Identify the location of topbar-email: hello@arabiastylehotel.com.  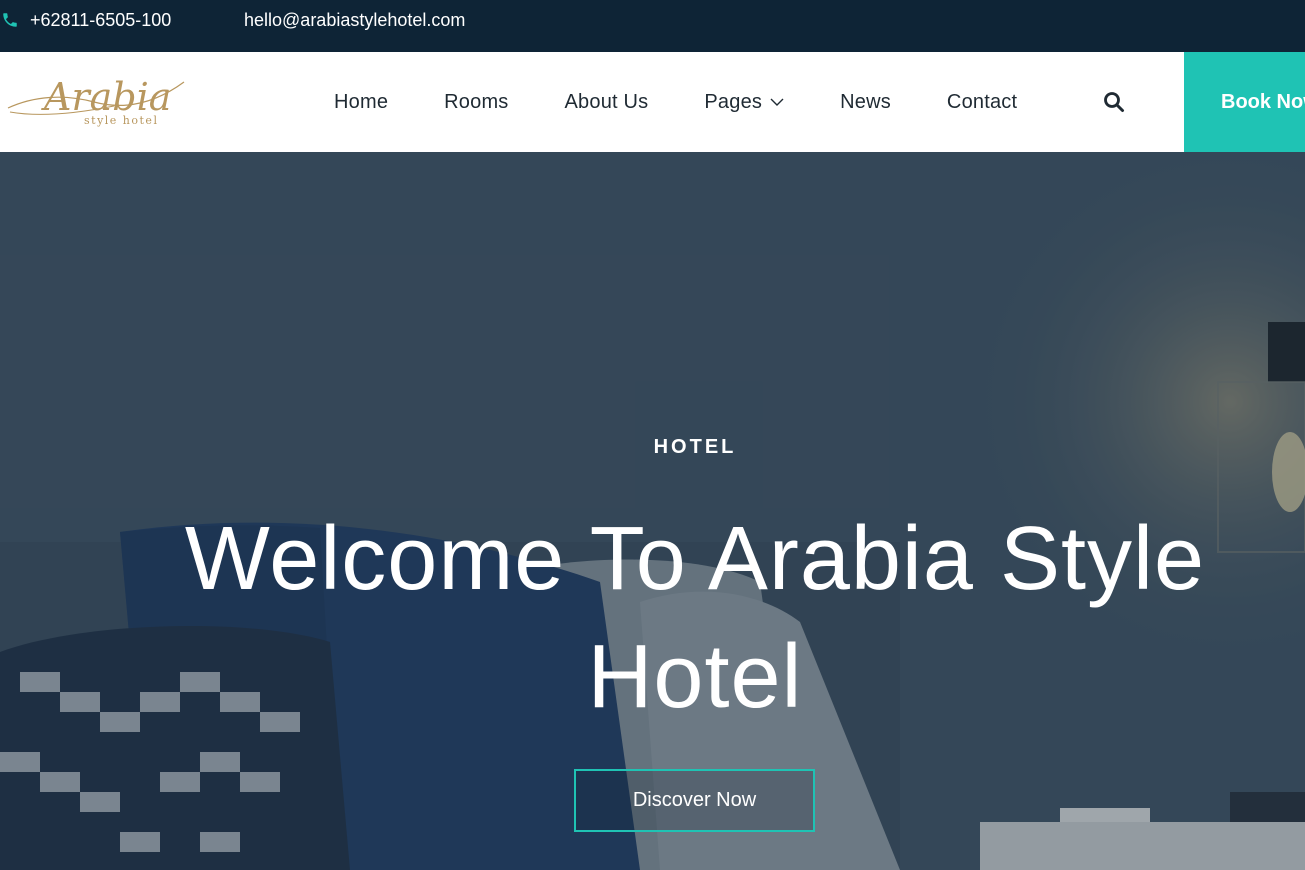
(354, 20).